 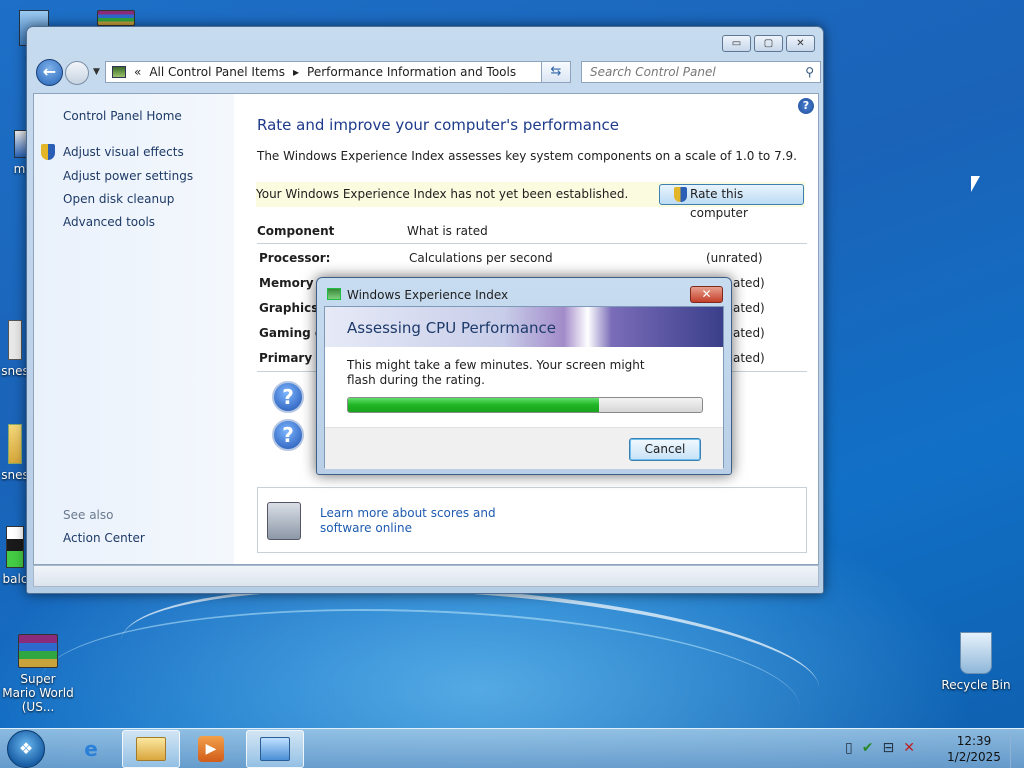 I want to click on maximize-button: ▢, so click(x=768, y=43).